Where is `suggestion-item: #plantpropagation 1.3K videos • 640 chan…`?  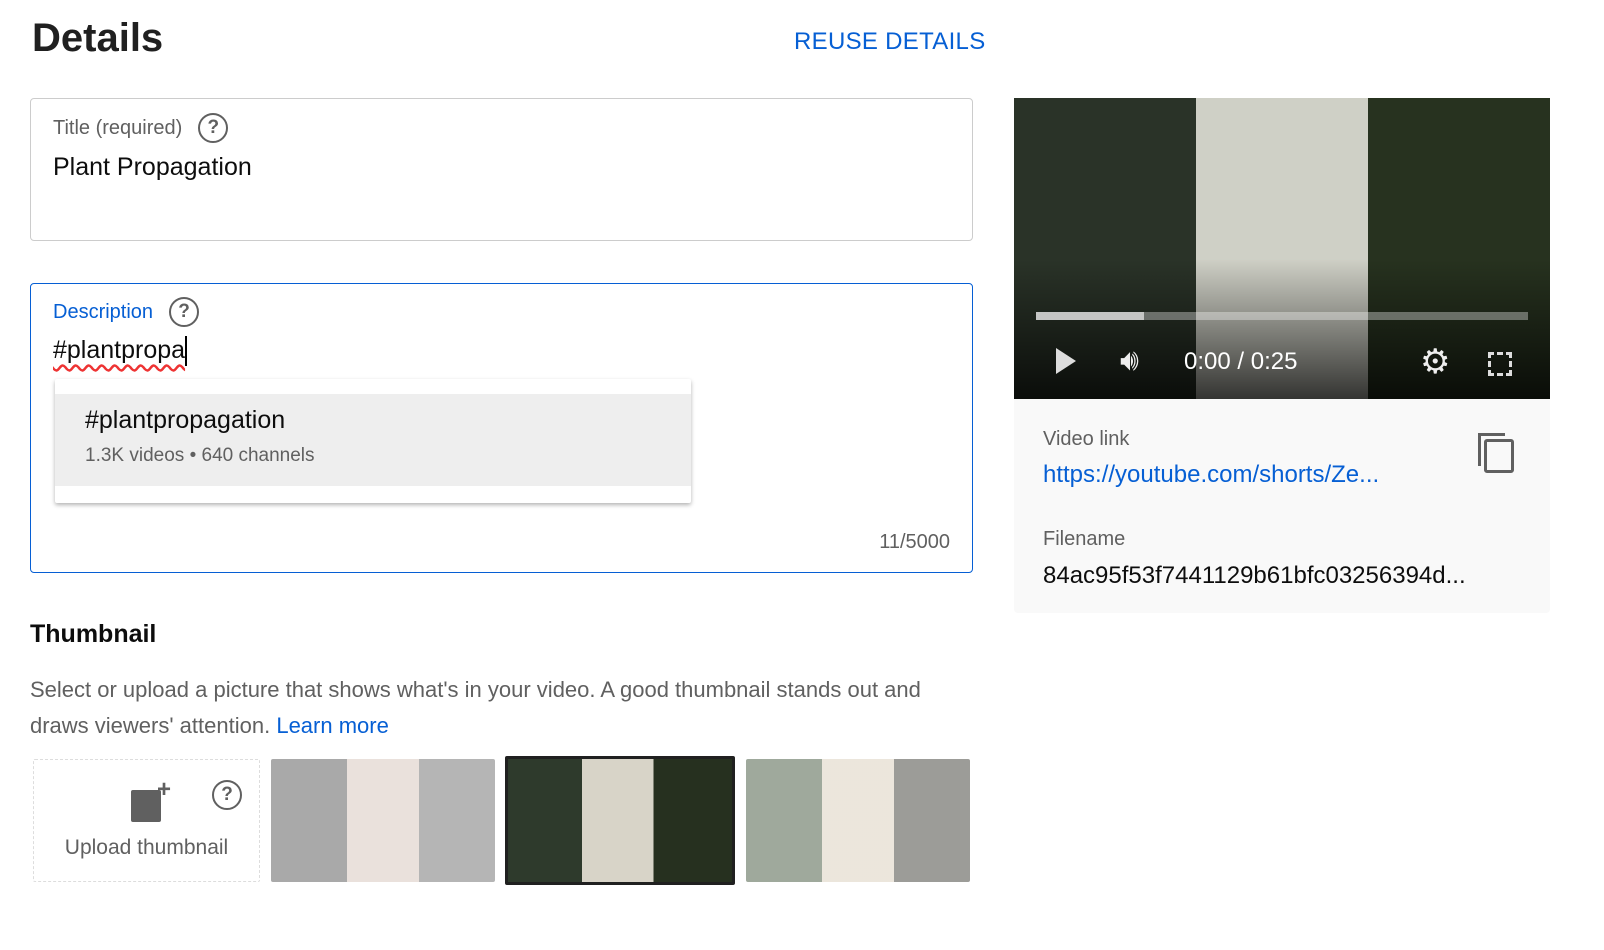 suggestion-item: #plantpropagation 1.3K videos • 640 chan… is located at coordinates (373, 440).